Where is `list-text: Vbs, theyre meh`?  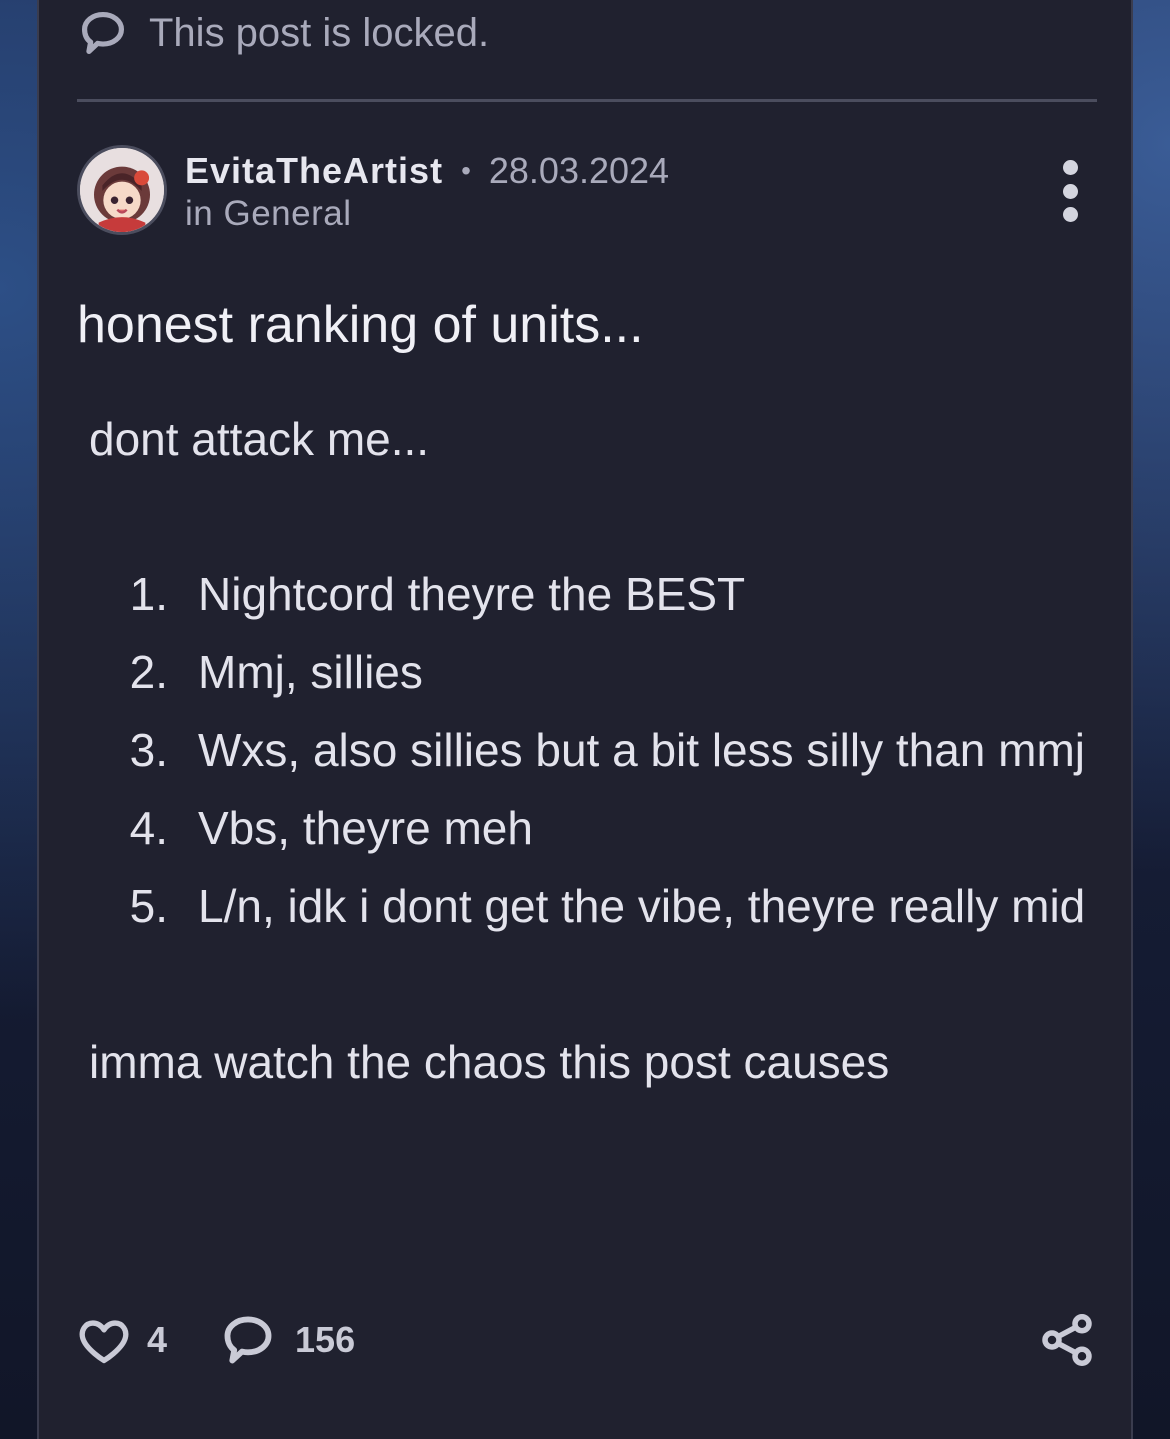
list-text: Vbs, theyre meh is located at coordinates (365, 828).